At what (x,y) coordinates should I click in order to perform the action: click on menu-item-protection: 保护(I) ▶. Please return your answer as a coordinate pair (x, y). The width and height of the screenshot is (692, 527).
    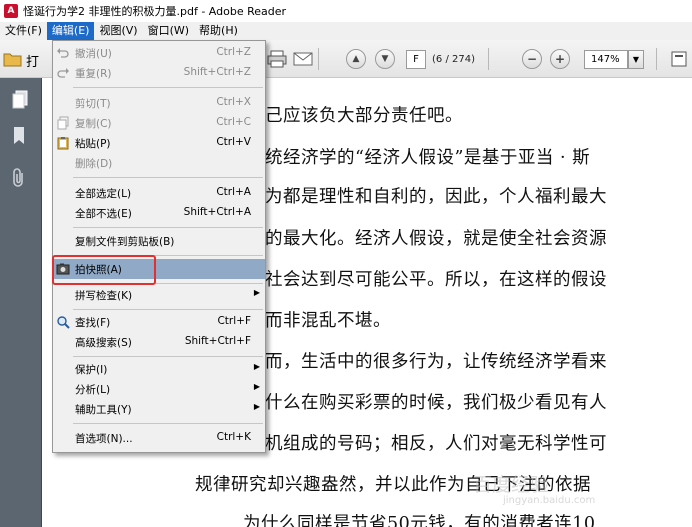
    Looking at the image, I should click on (159, 369).